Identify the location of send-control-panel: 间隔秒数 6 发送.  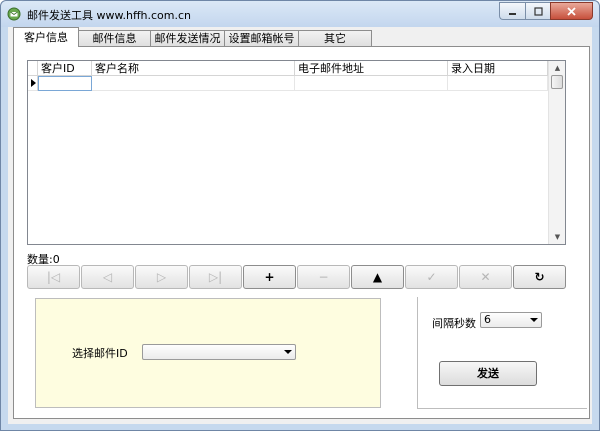
(502, 353).